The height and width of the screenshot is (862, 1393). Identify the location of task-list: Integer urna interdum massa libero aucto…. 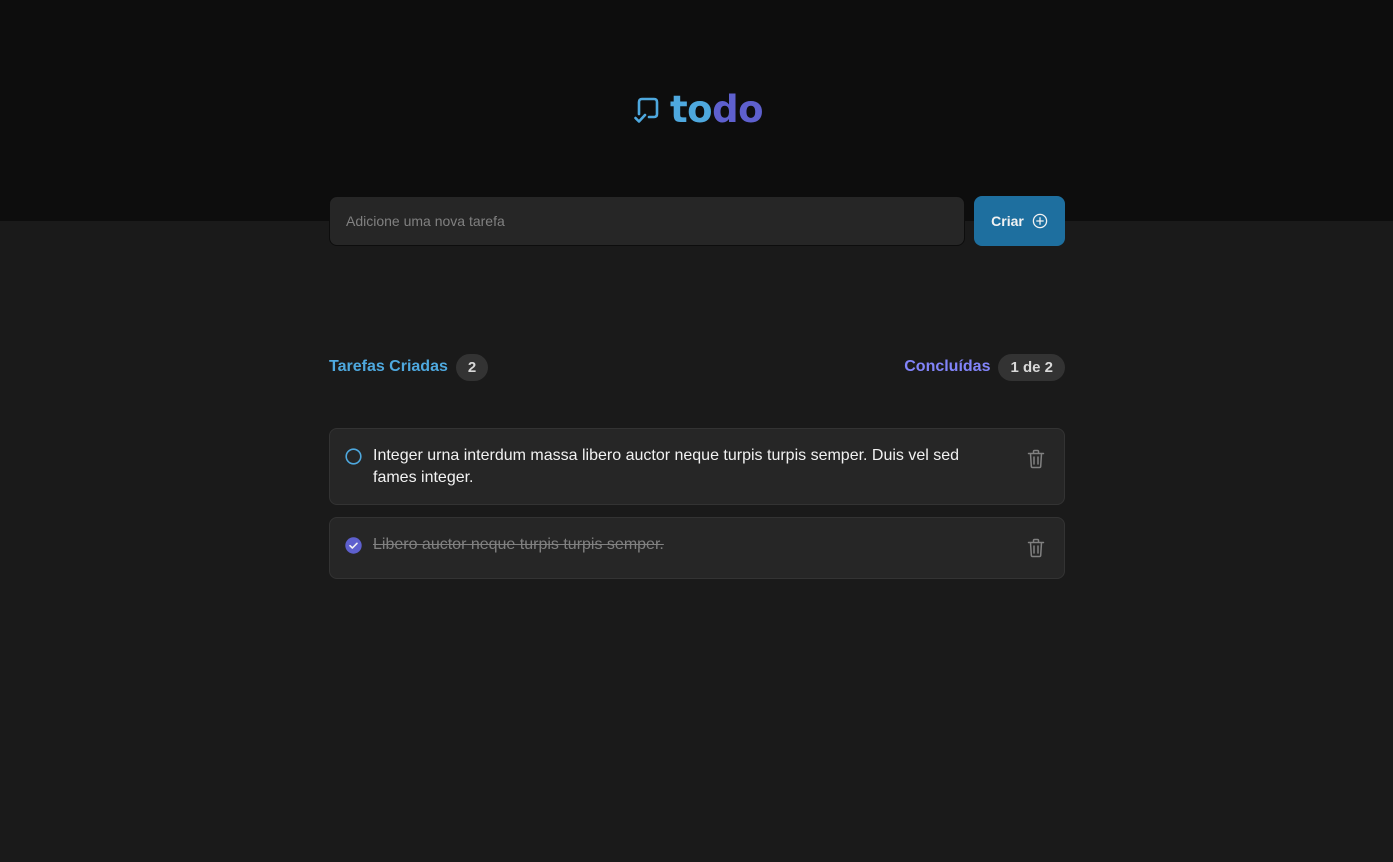
(697, 503).